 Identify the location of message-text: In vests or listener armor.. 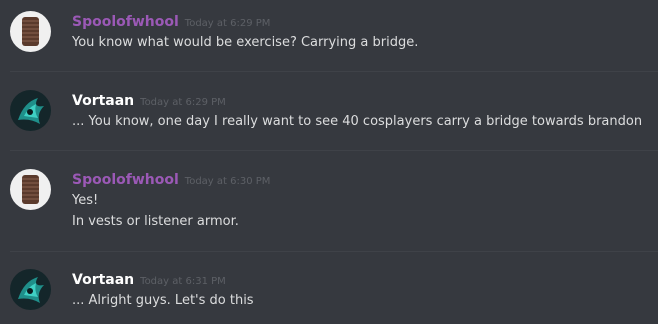
(155, 221).